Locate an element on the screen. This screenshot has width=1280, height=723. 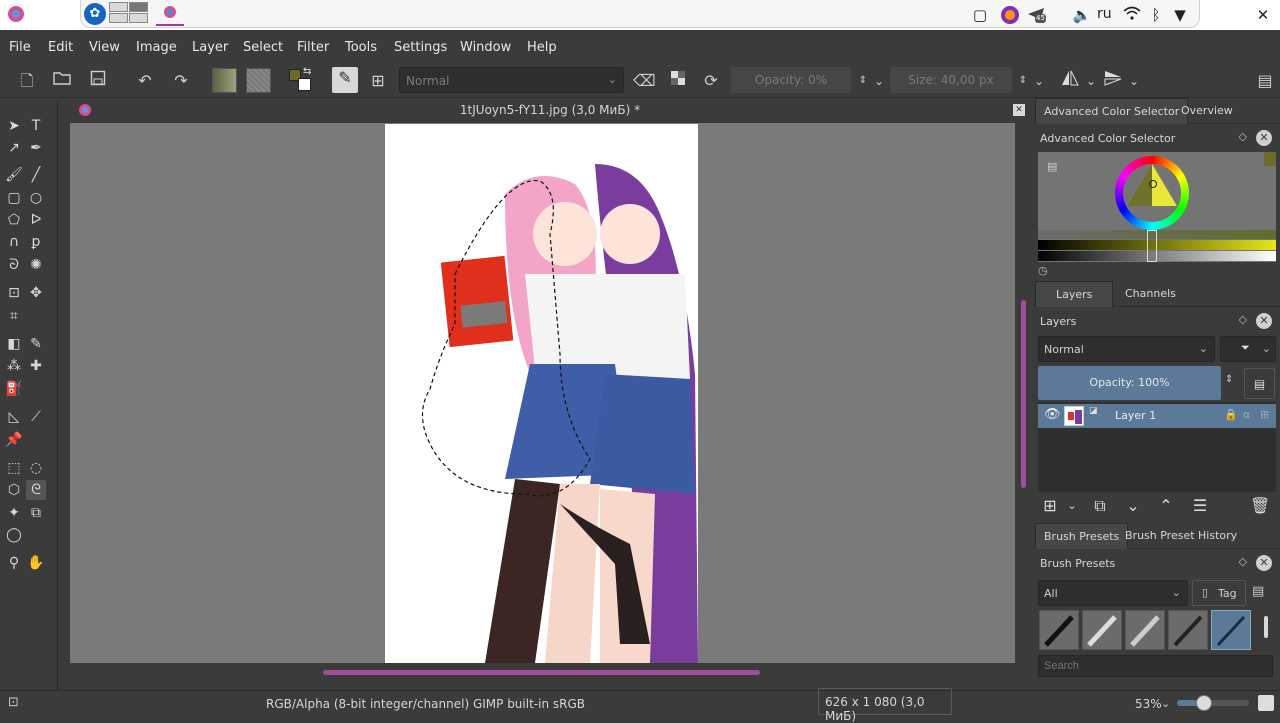
assistant-tool-icon: ◺ is located at coordinates (14, 417).